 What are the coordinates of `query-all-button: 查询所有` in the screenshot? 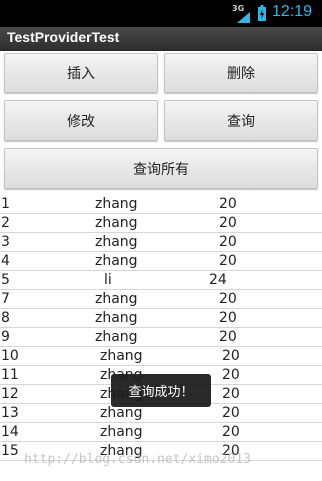 It's located at (161, 168).